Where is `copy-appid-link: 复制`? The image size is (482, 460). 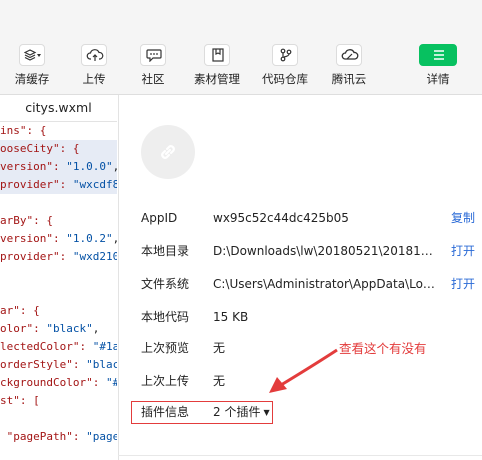 copy-appid-link: 复制 is located at coordinates (463, 218).